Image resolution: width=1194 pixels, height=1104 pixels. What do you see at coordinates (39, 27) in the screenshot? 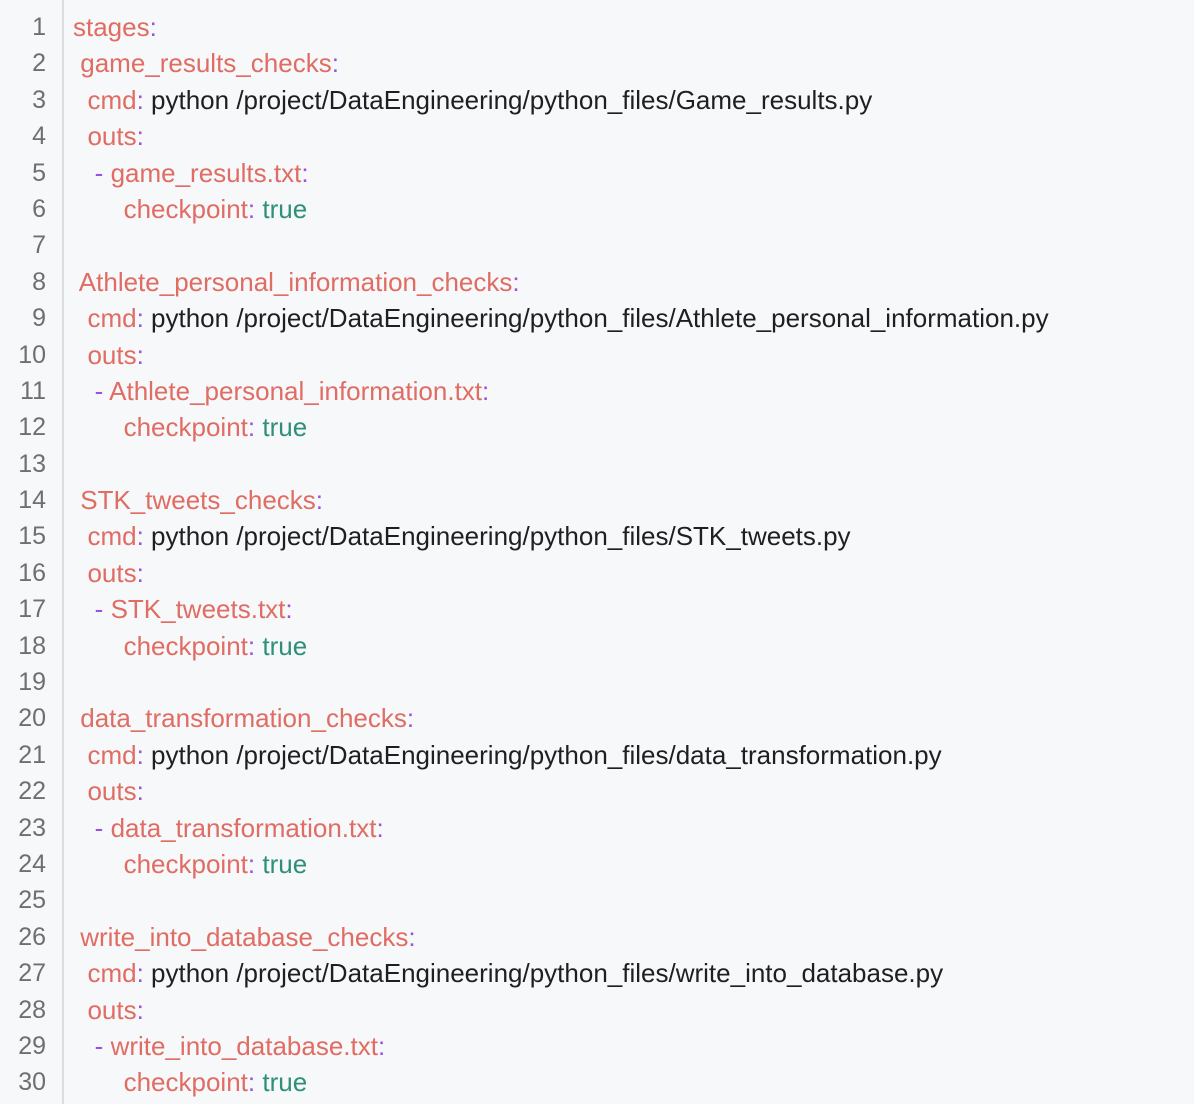
I see `line-number: 1` at bounding box center [39, 27].